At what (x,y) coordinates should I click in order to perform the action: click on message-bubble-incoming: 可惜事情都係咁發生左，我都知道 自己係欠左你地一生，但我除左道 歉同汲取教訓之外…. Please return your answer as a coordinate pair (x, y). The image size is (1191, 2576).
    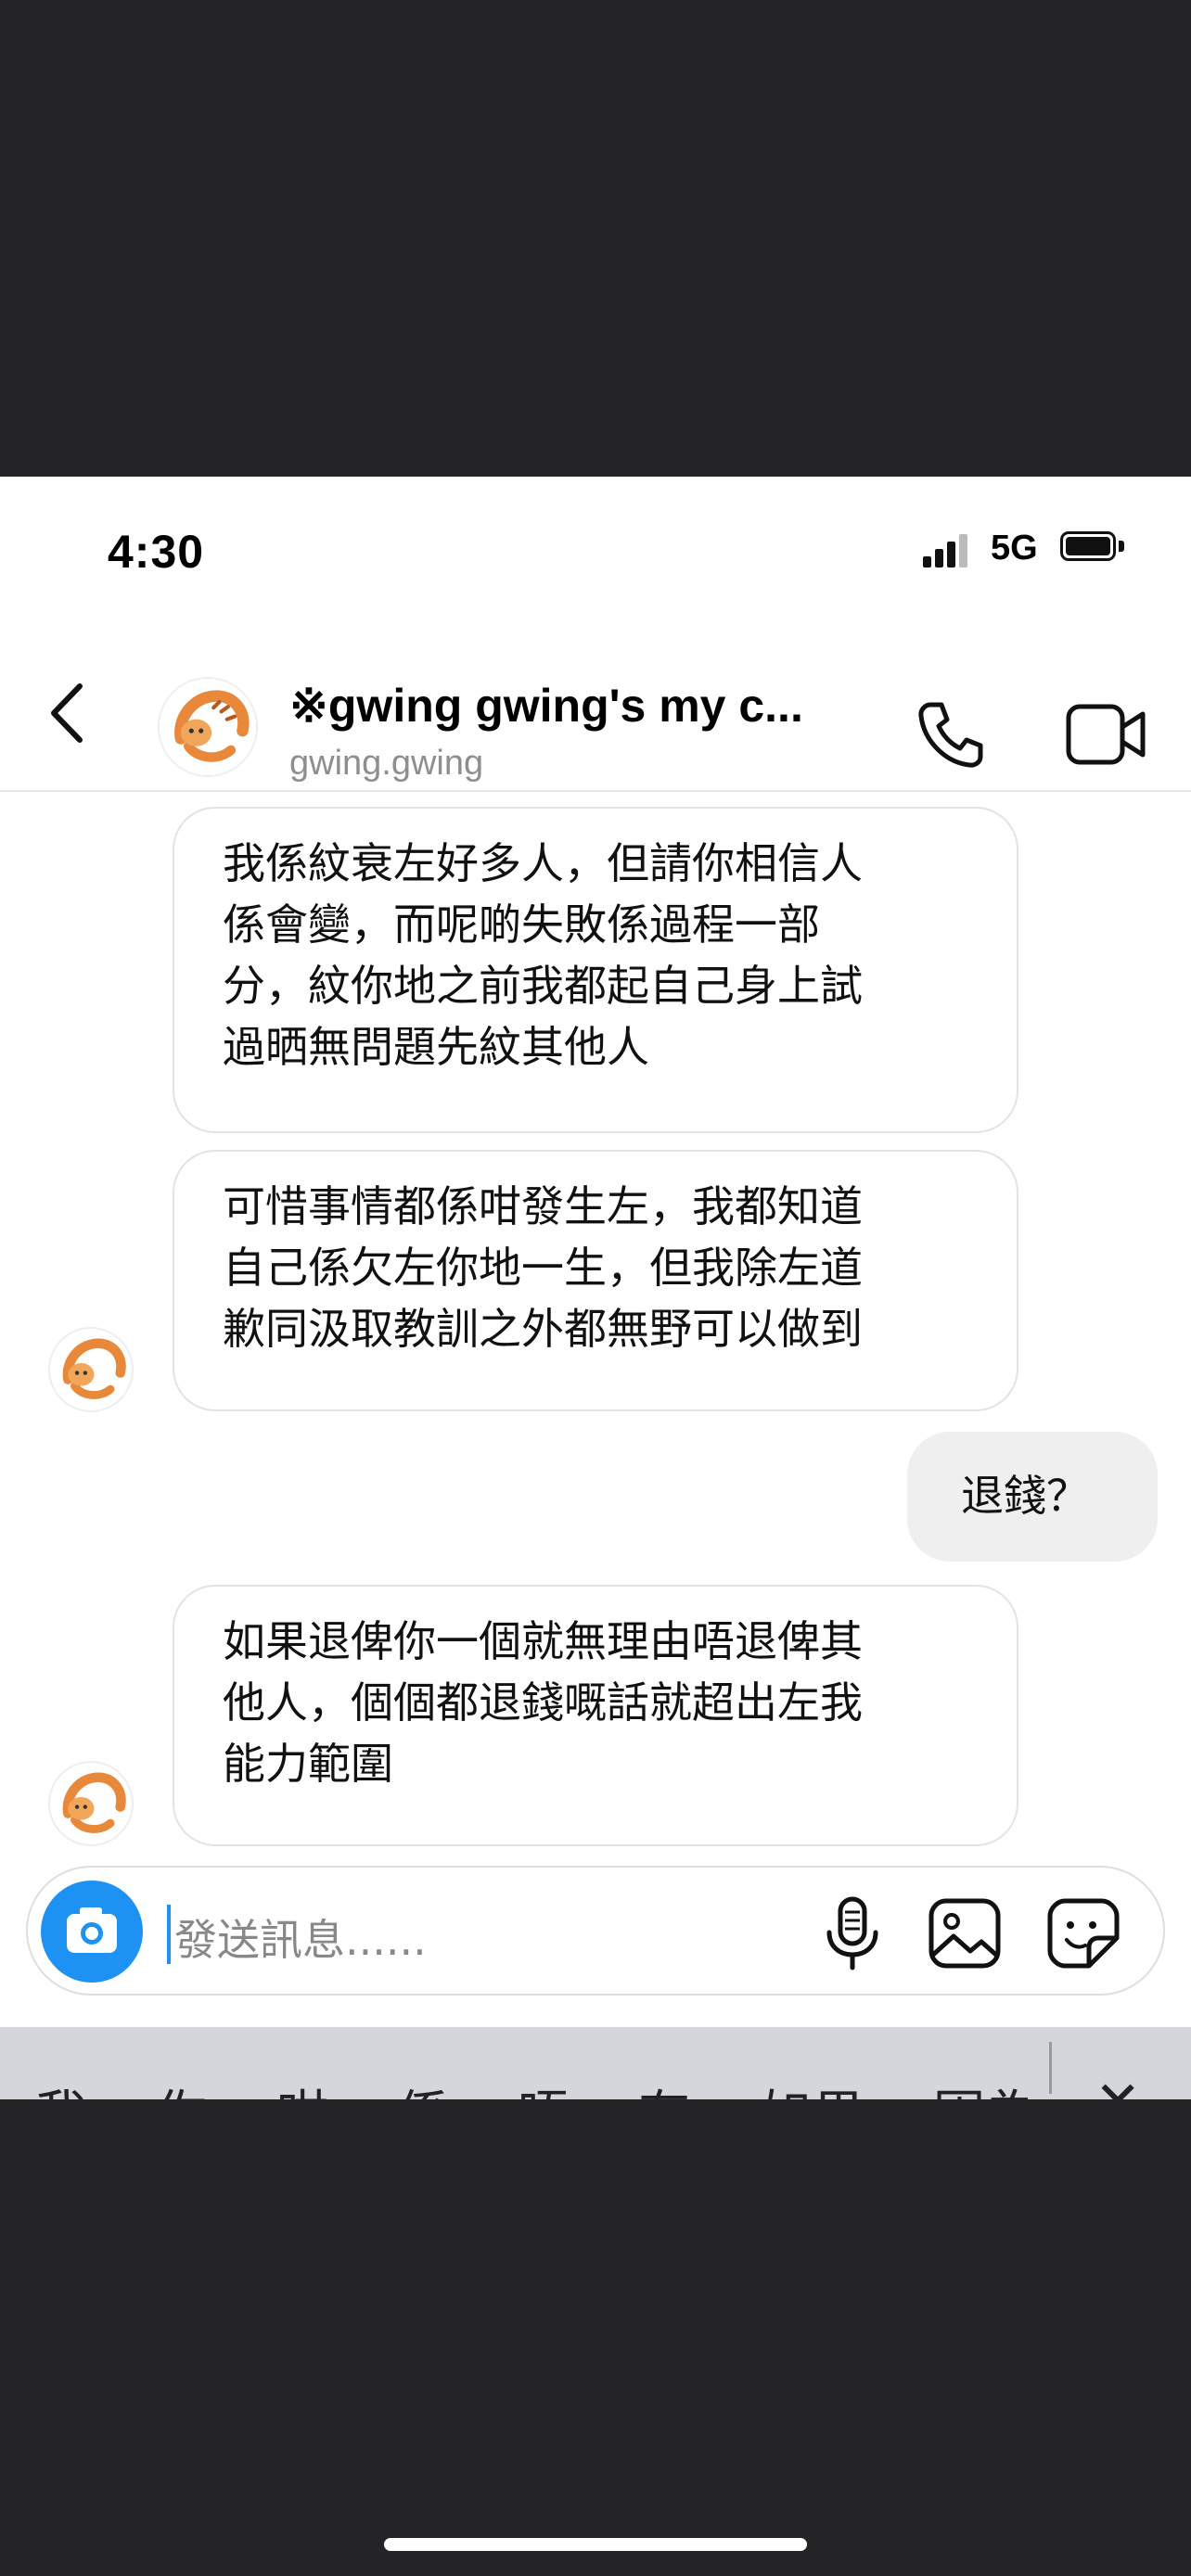
    Looking at the image, I should click on (595, 1280).